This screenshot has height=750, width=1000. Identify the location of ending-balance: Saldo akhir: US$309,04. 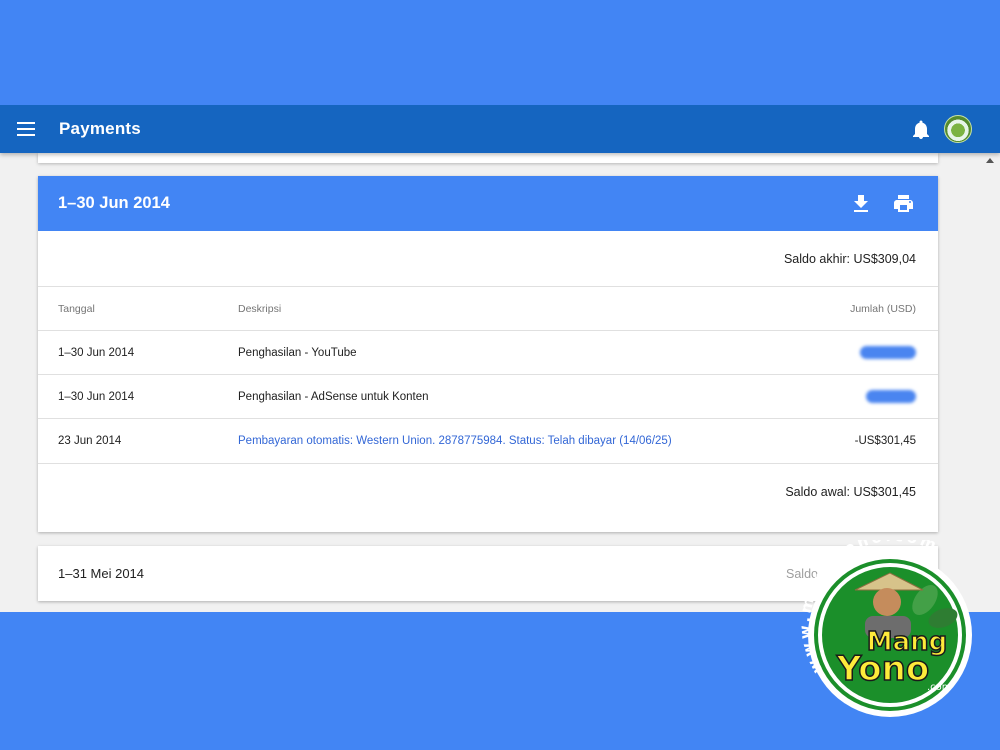
(488, 259).